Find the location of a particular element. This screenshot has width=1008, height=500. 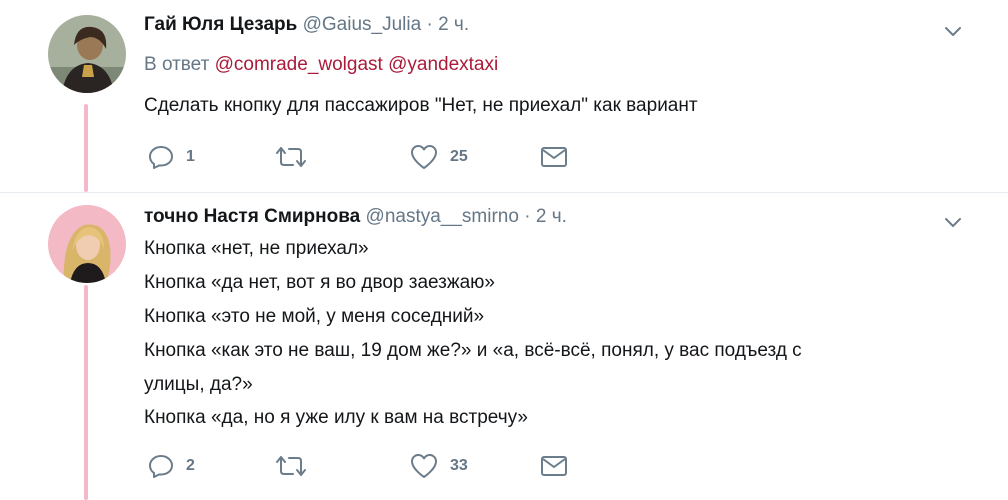

like-count: 25 is located at coordinates (459, 156).